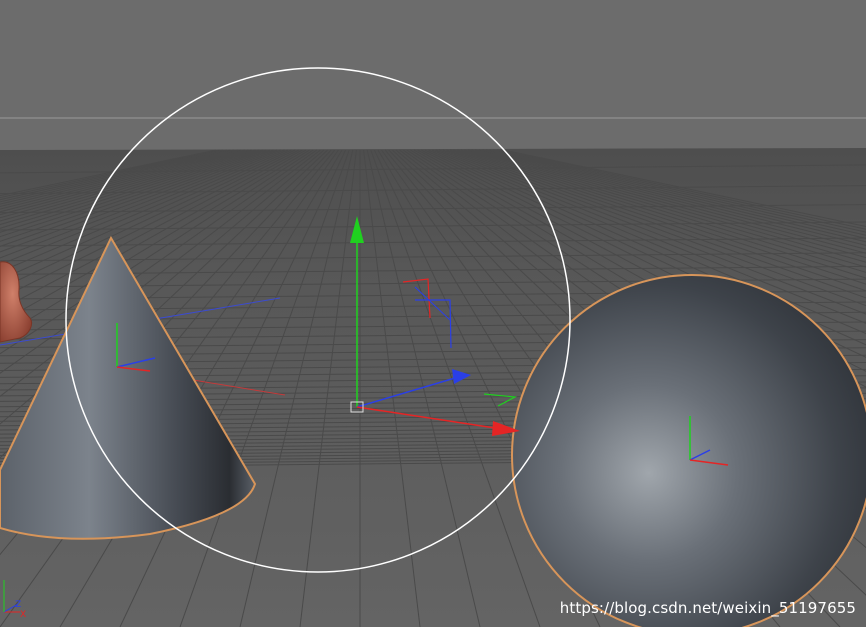 Image resolution: width=866 pixels, height=627 pixels. What do you see at coordinates (18, 605) in the screenshot?
I see `world-z-label: Z` at bounding box center [18, 605].